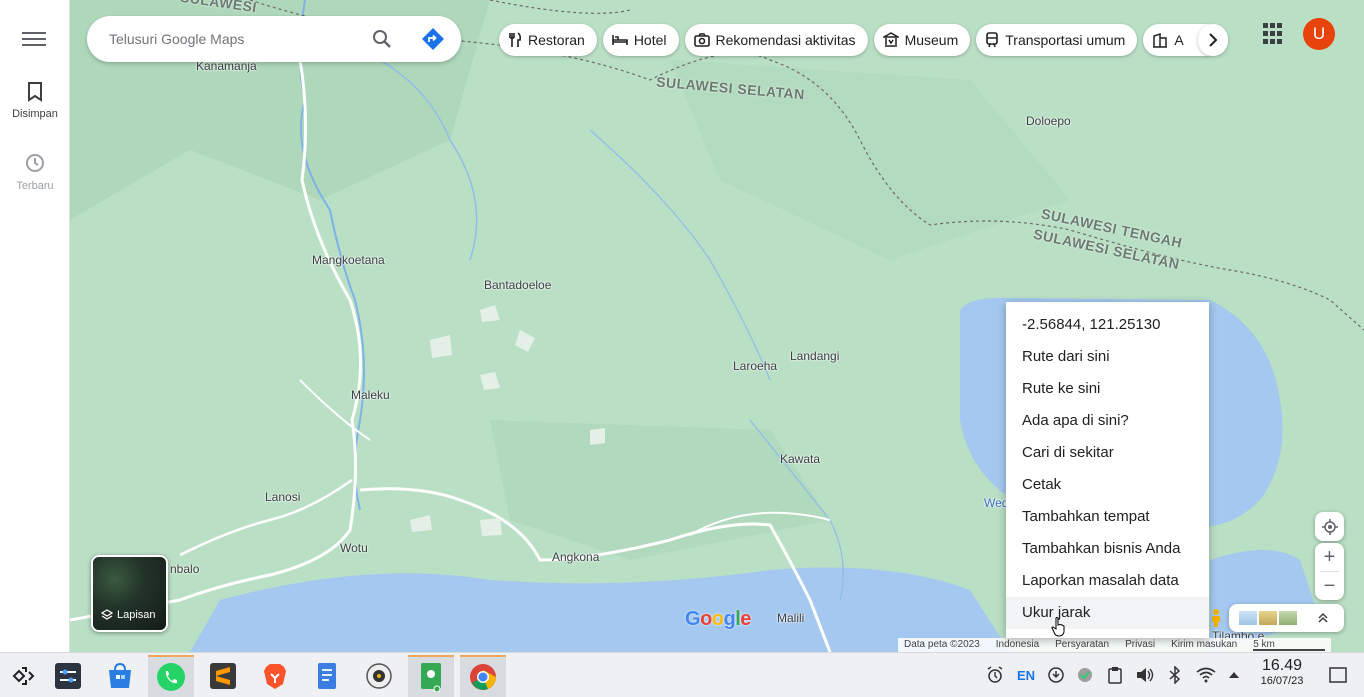 The width and height of the screenshot is (1364, 697). What do you see at coordinates (1065, 40) in the screenshot?
I see `chip-label: Transportasi umum` at bounding box center [1065, 40].